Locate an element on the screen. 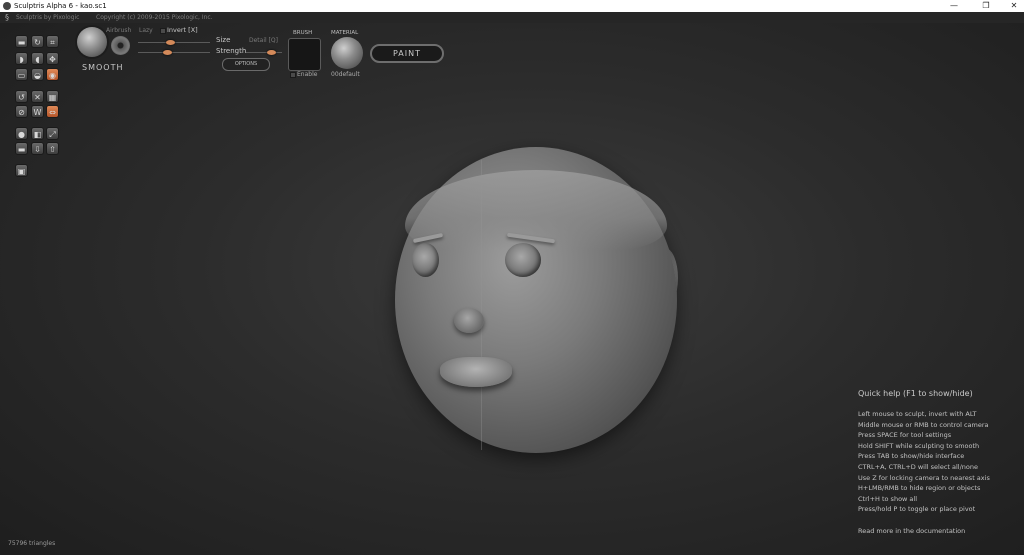  help-line: Left mouse to sculpt, invert with ALT is located at coordinates (917, 414).